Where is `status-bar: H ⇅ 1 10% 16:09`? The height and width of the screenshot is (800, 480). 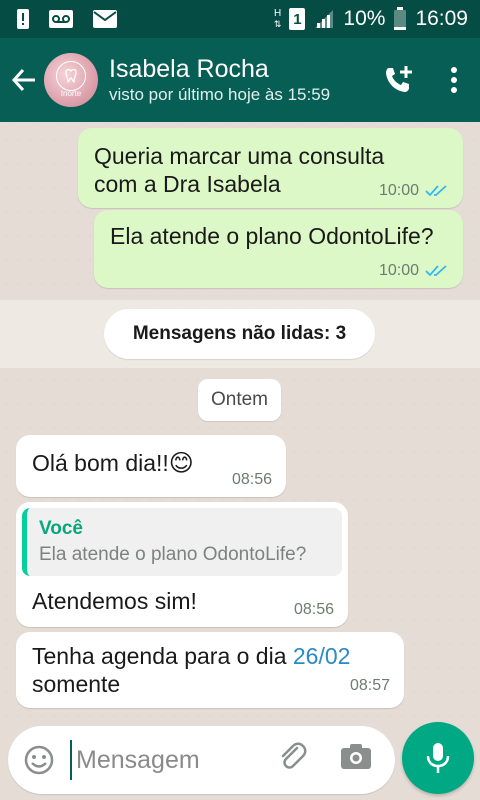 status-bar: H ⇅ 1 10% 16:09 is located at coordinates (240, 19).